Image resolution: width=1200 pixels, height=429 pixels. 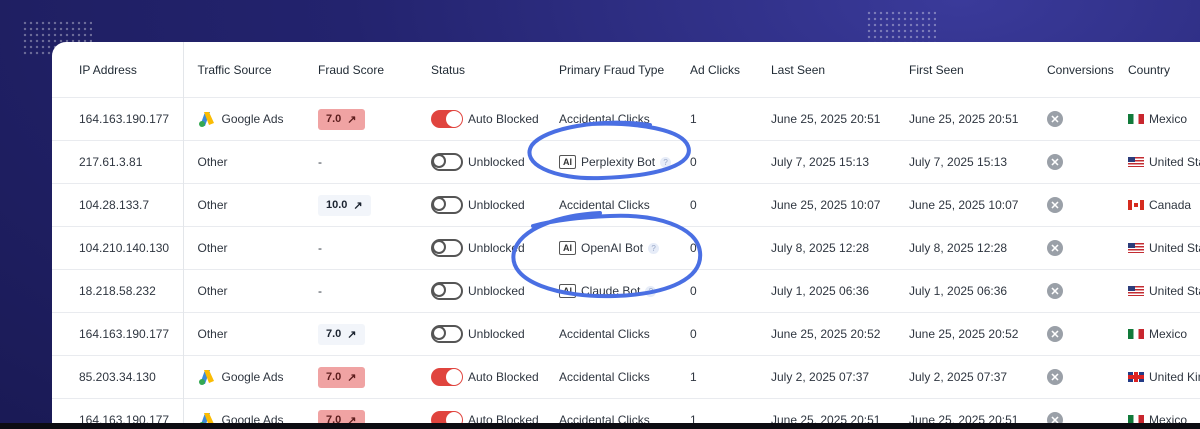 I want to click on column-header-fraud-type: Primary Fraud Type, so click(x=610, y=70).